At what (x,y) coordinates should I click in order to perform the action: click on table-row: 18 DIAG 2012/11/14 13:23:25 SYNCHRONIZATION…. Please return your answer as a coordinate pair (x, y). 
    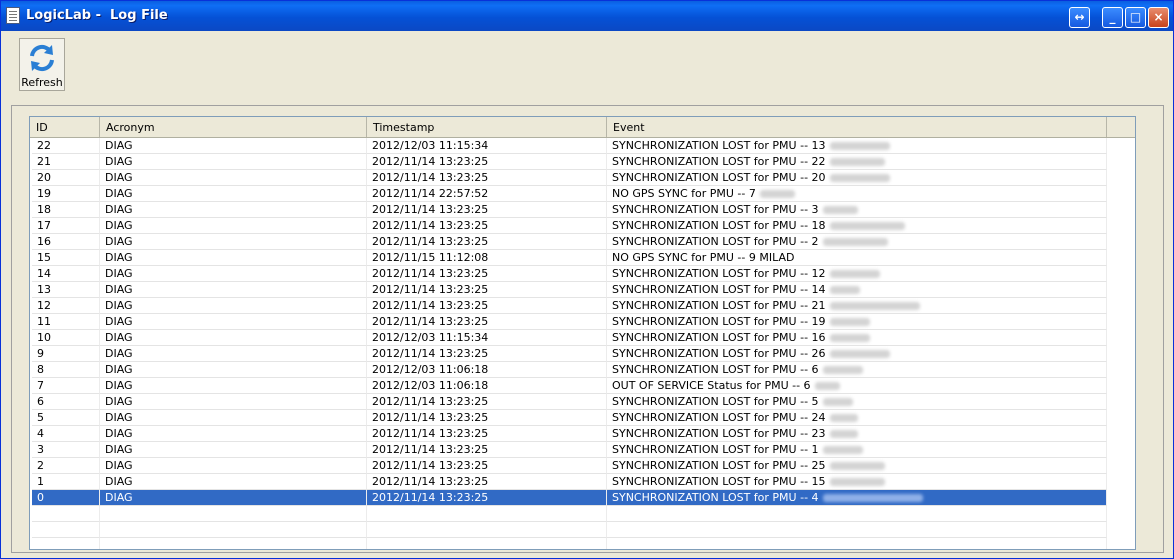
    Looking at the image, I should click on (570, 210).